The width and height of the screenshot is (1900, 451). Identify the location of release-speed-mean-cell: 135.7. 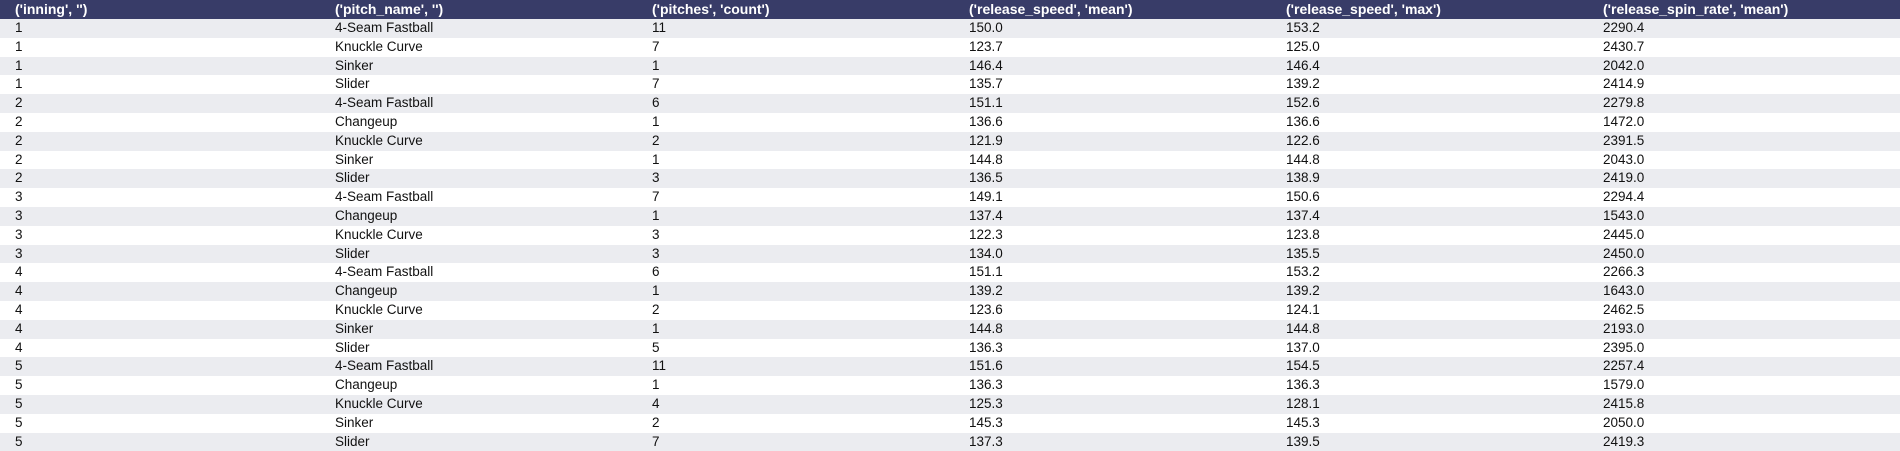
(1112, 85).